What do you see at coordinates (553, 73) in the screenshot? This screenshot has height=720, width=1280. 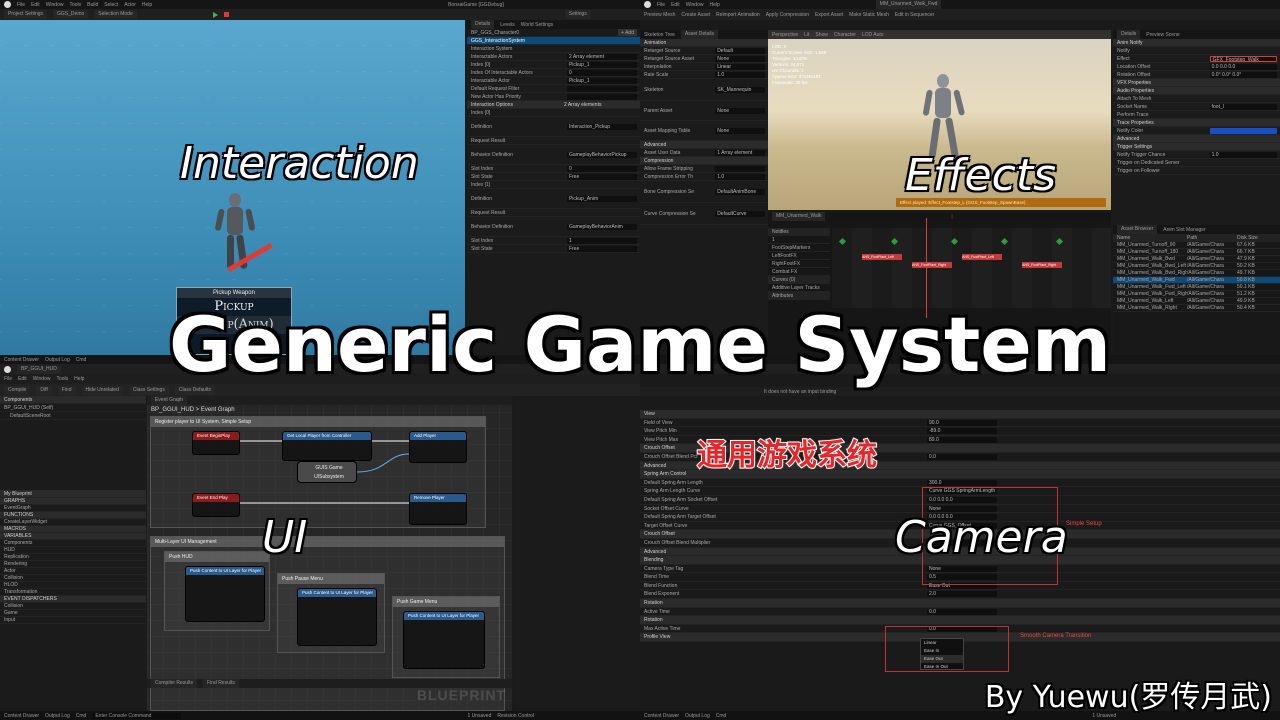 I see `detail-row: Index Of Interactable Actors 0` at bounding box center [553, 73].